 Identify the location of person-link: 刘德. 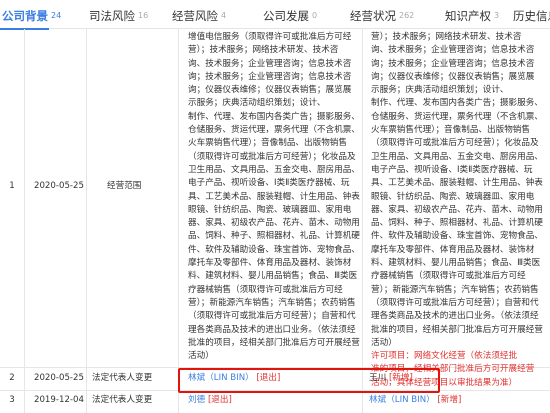
(196, 400).